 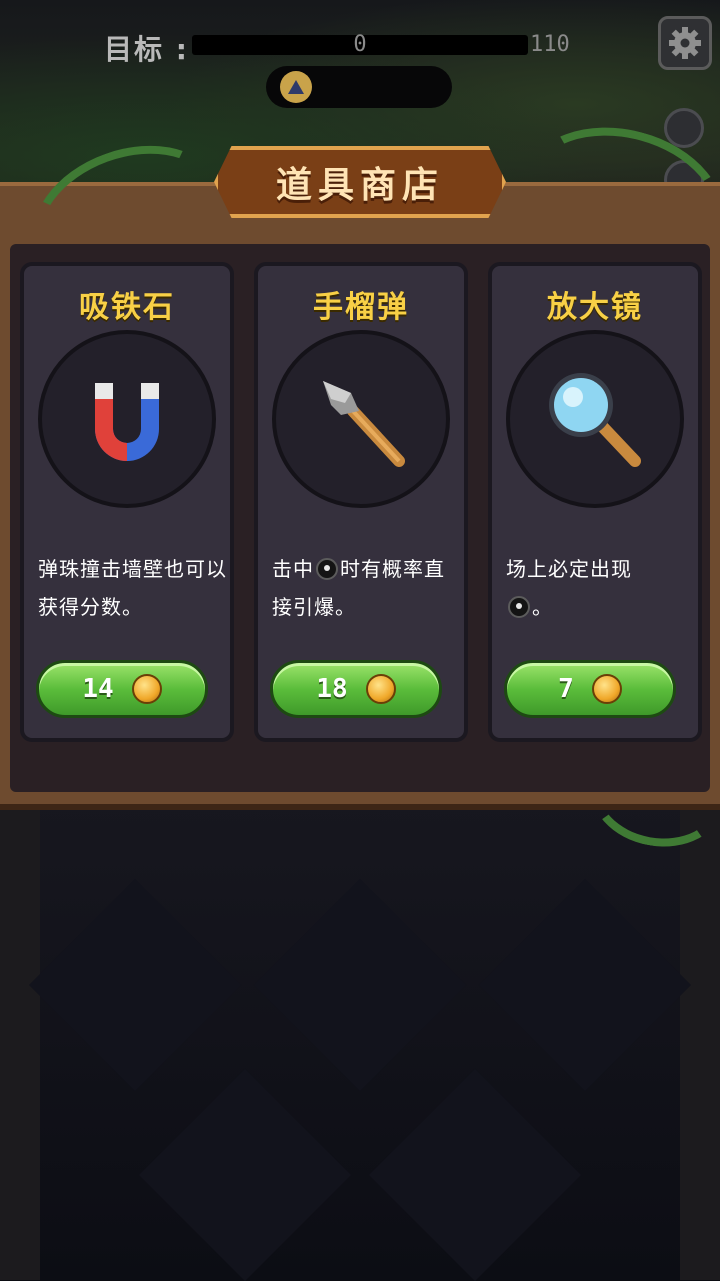 I want to click on item-description: 击中 时有概率直接引爆。, so click(x=367, y=588).